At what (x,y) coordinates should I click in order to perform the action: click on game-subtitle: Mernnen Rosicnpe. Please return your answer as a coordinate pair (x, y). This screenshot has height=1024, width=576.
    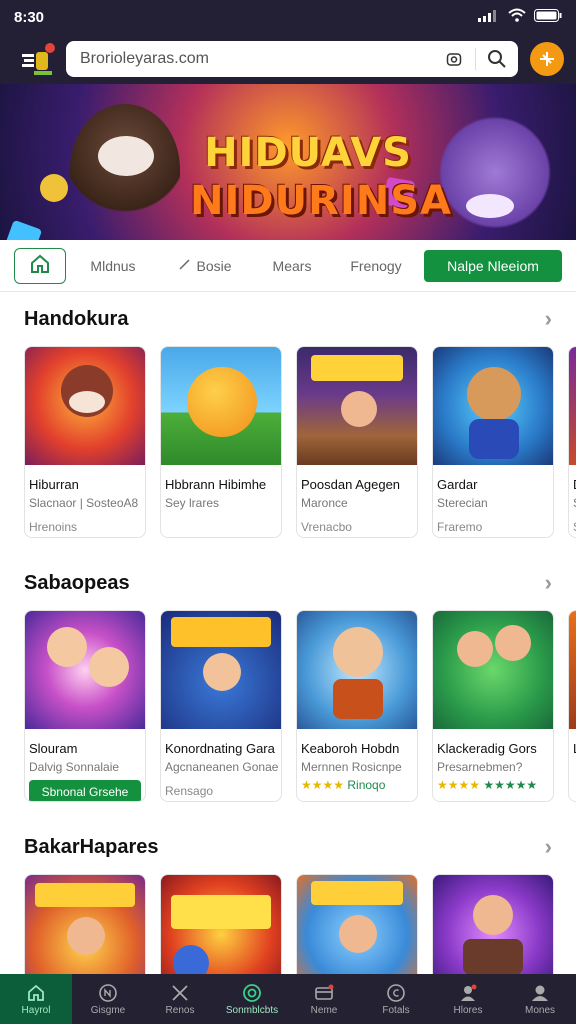
    Looking at the image, I should click on (351, 767).